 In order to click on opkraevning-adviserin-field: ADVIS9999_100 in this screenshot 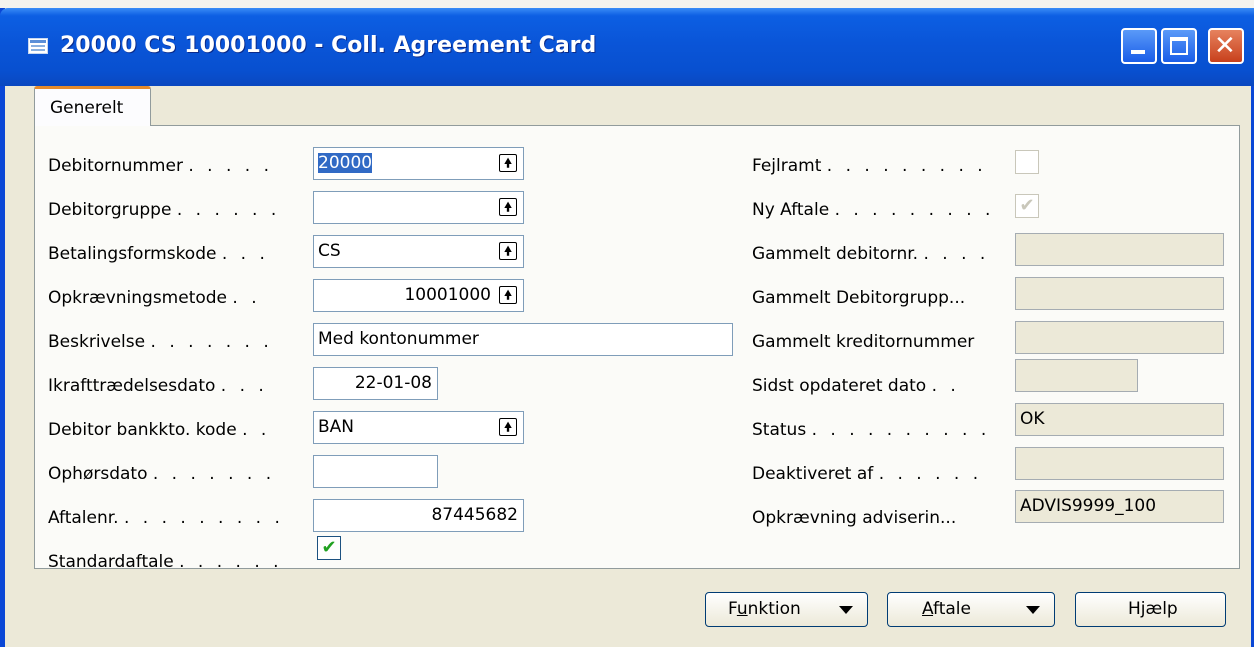, I will do `click(1119, 506)`.